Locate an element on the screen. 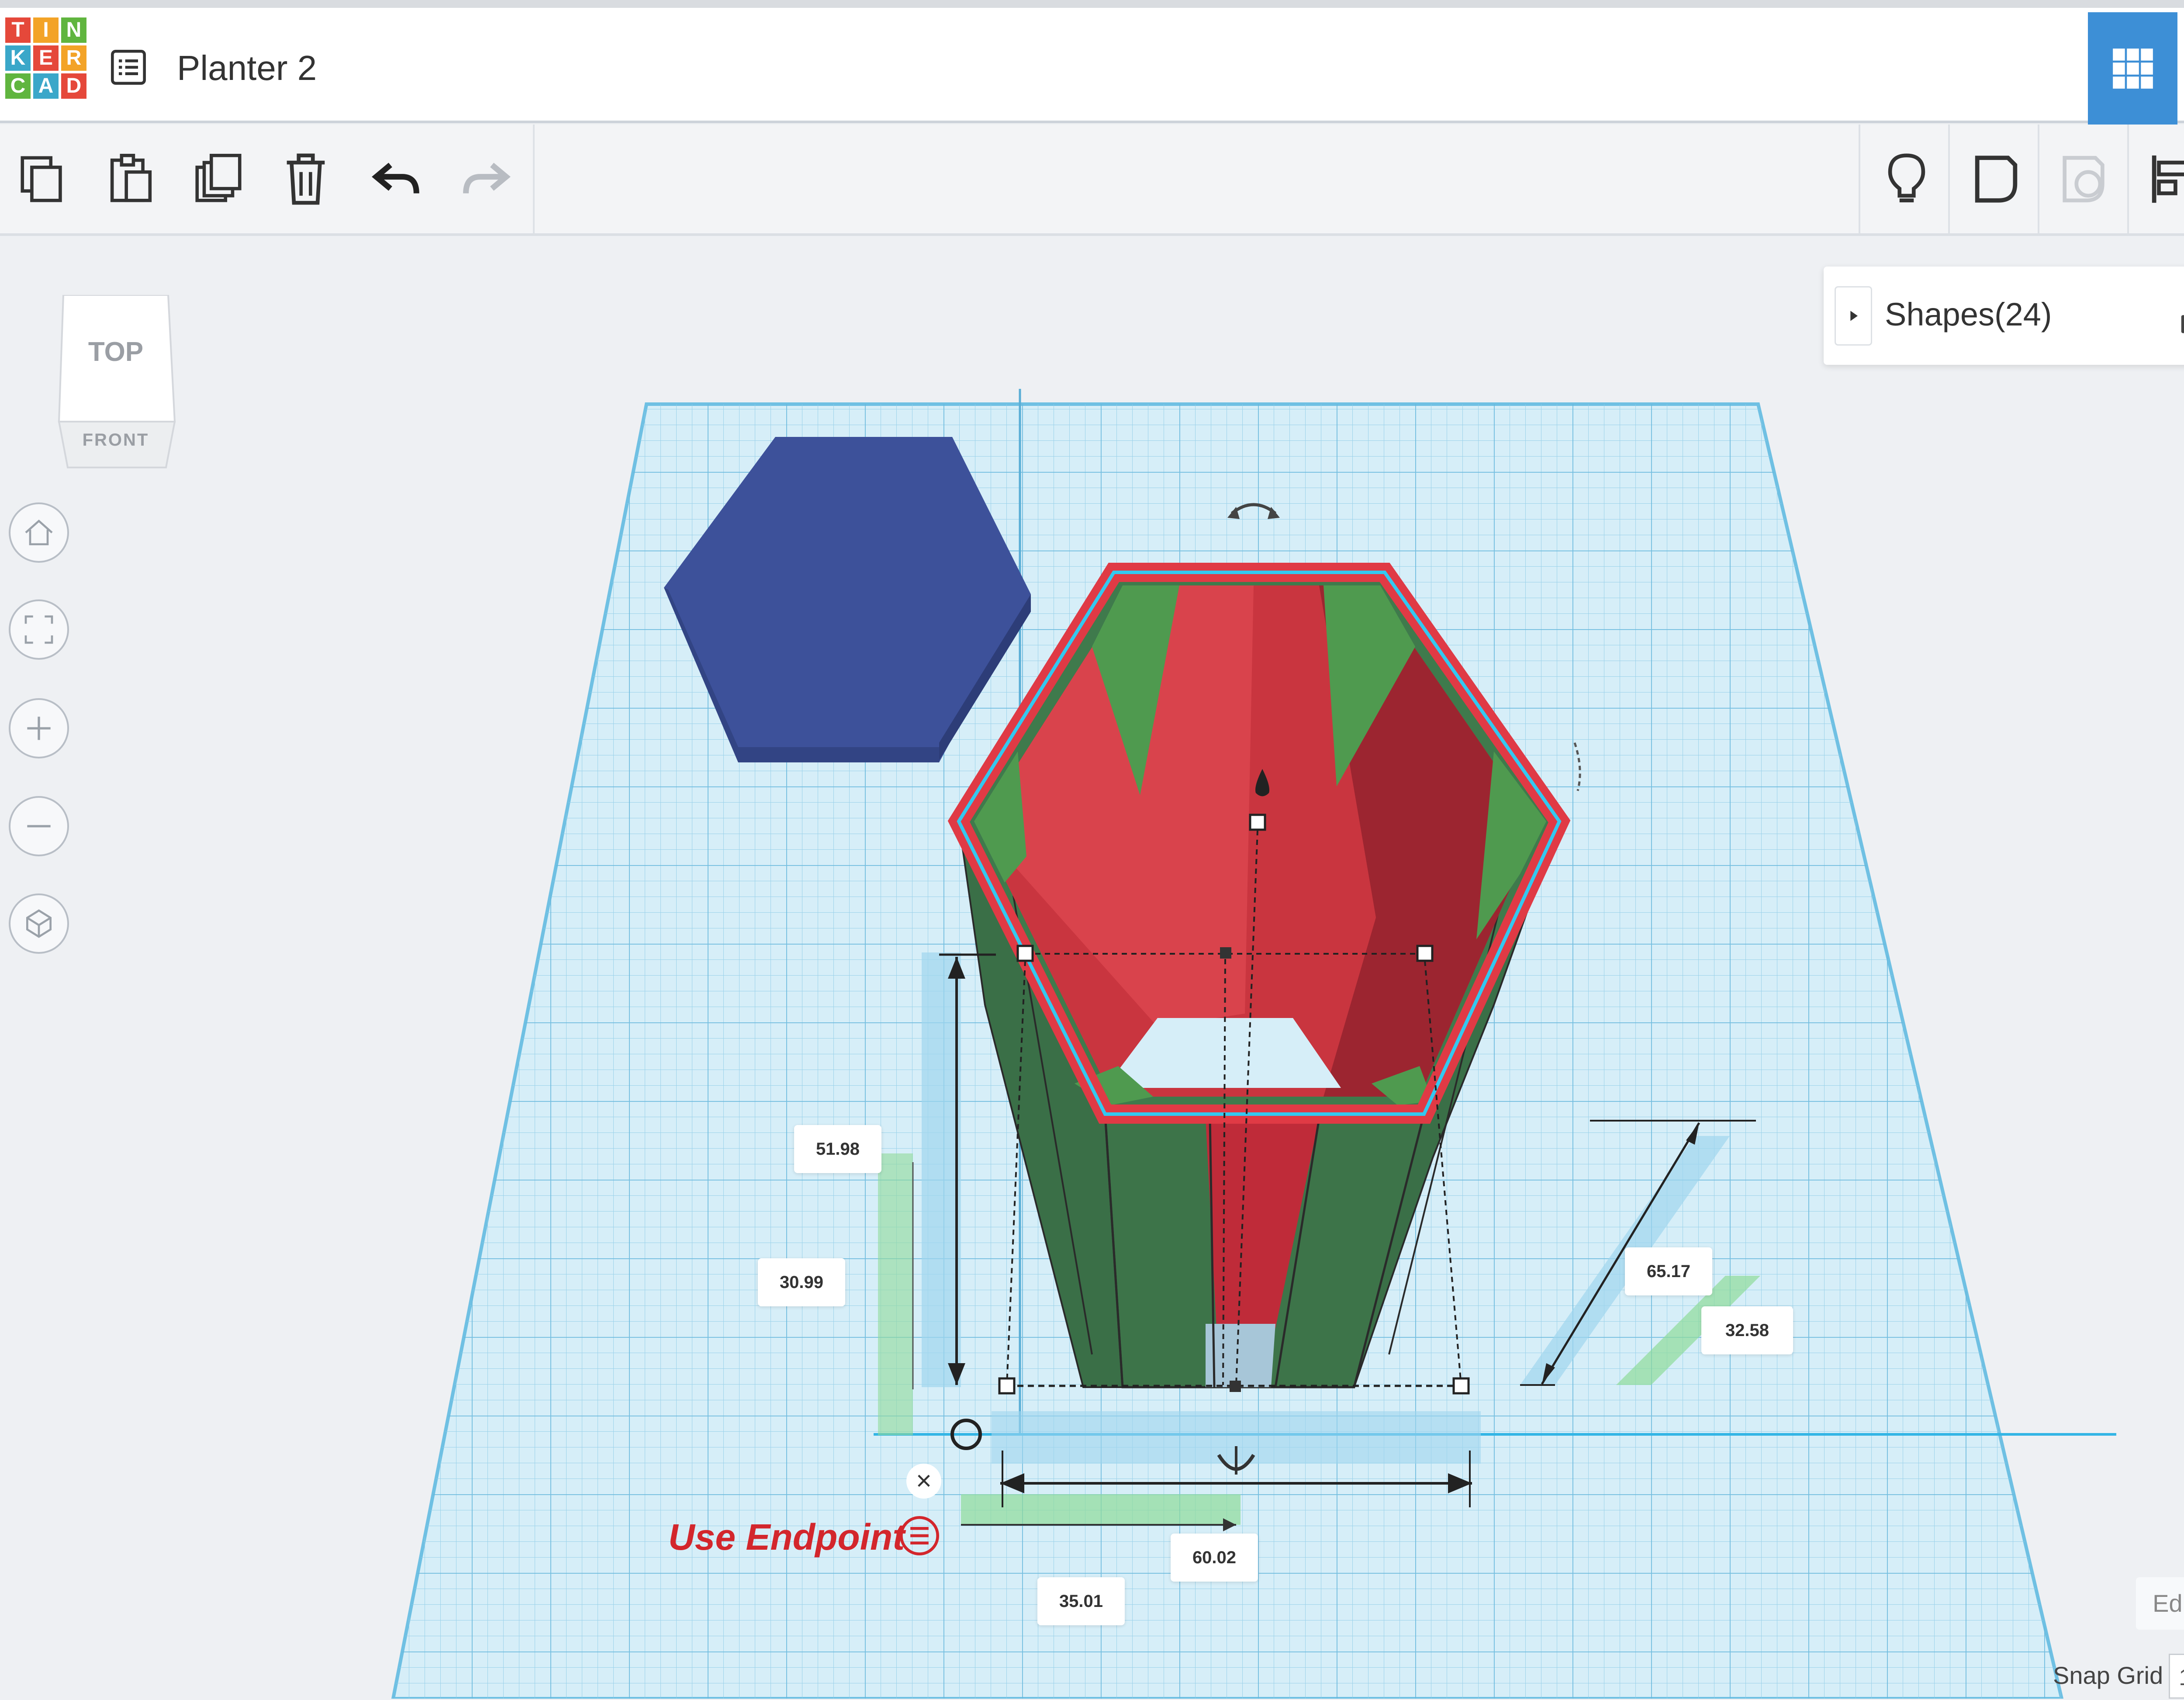 The width and height of the screenshot is (2184, 1700). view-cube-top: TOP is located at coordinates (116, 351).